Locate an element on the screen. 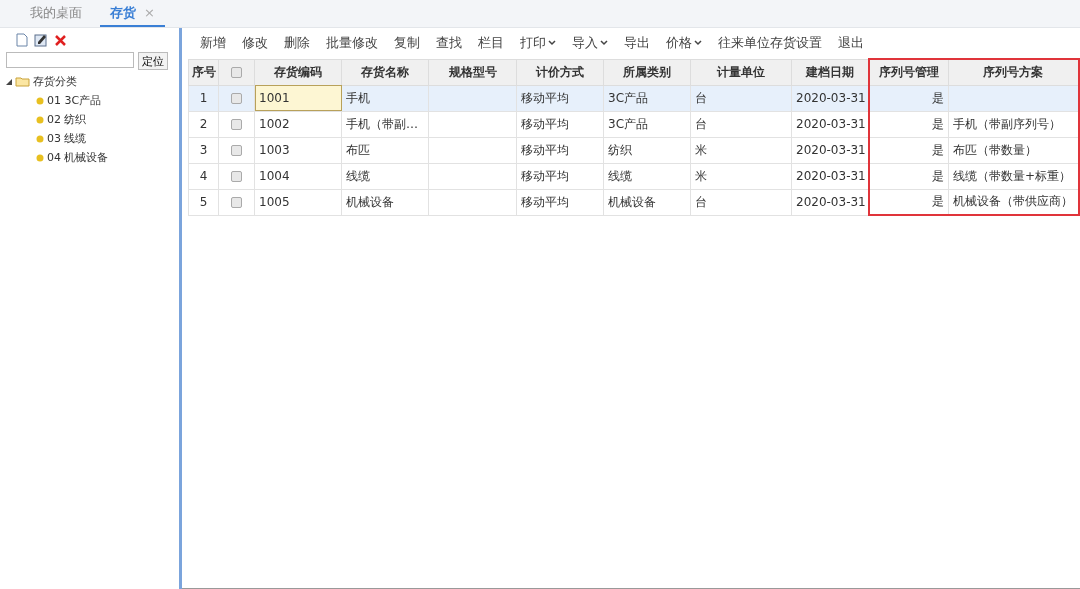  table-cell: 1003 is located at coordinates (274, 150).